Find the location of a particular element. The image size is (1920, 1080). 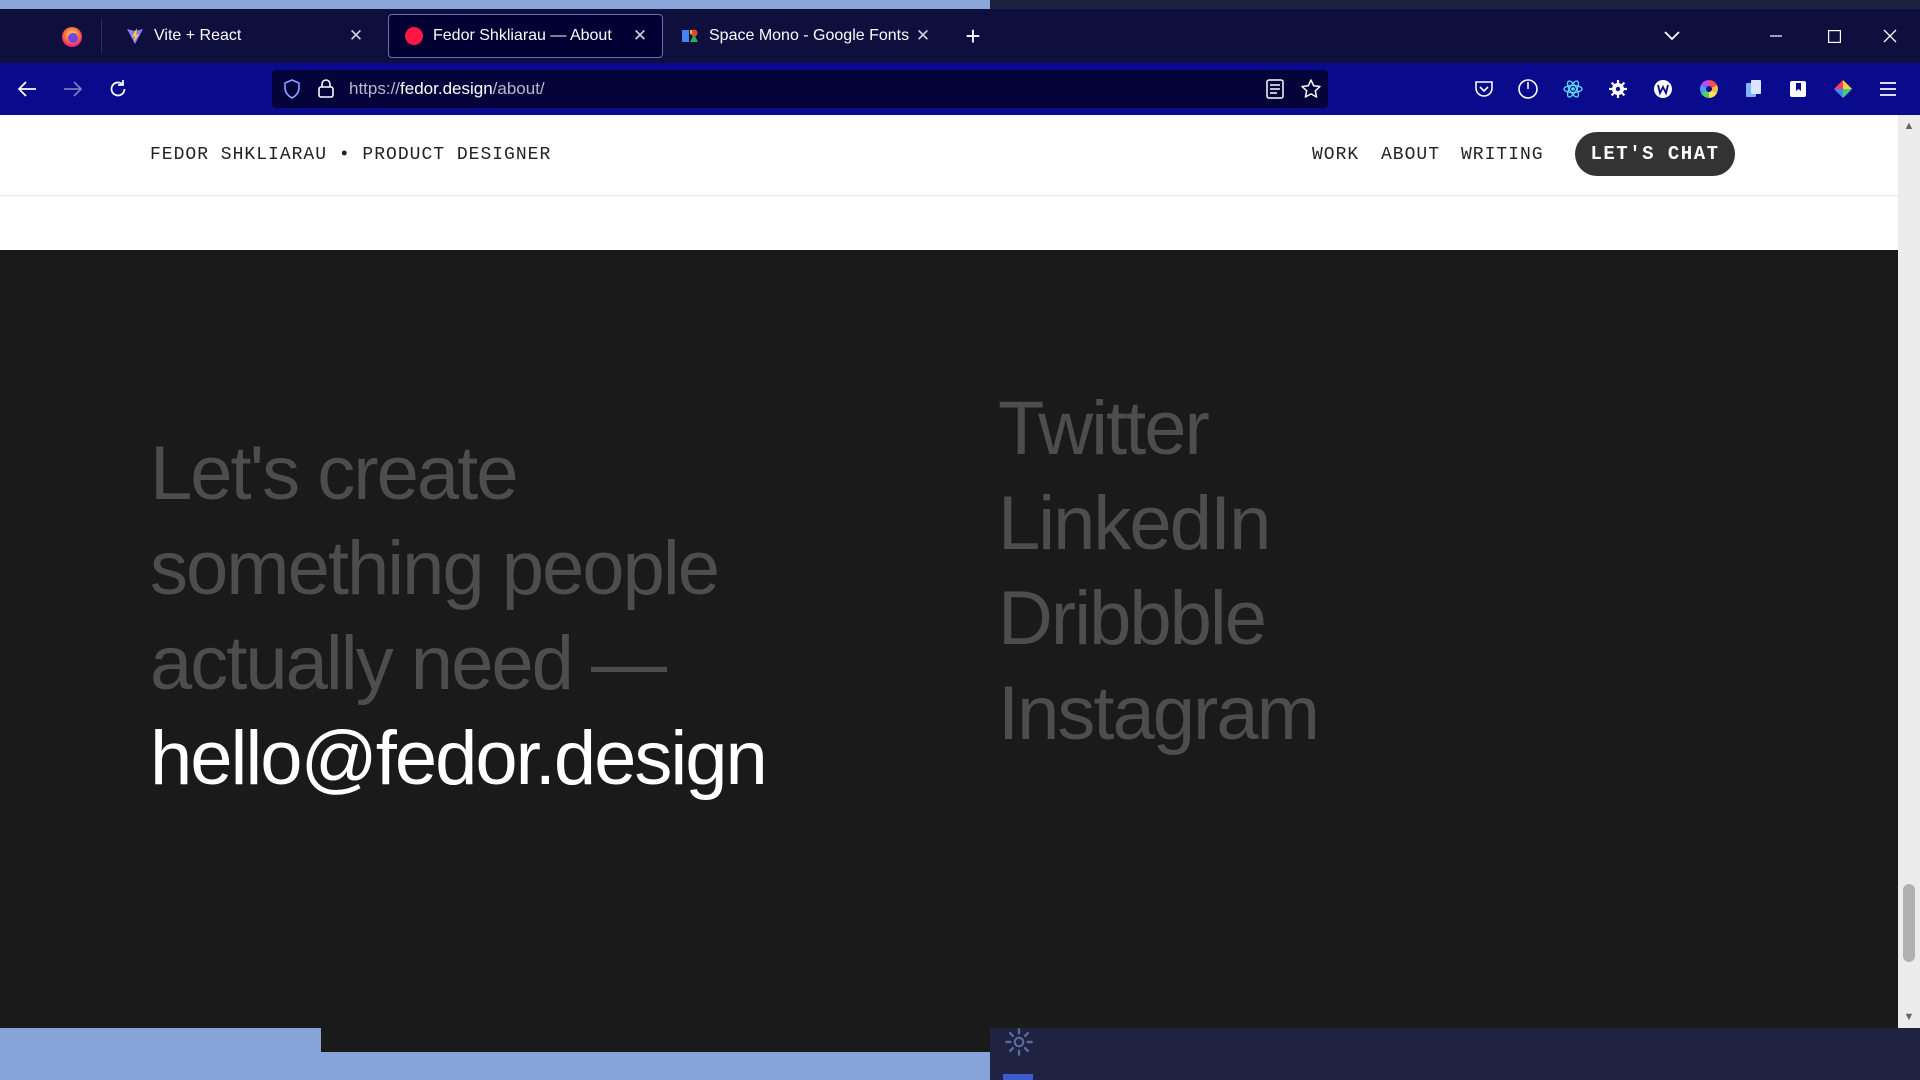

new-tab-button: + is located at coordinates (973, 36).